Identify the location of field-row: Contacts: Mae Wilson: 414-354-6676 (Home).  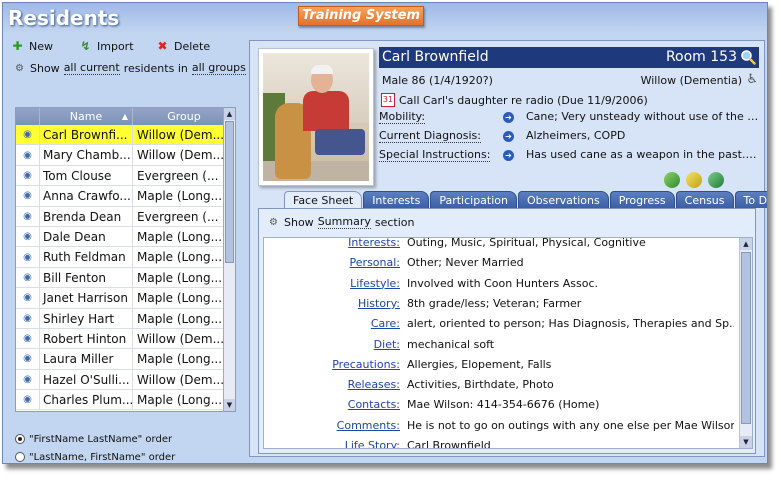
(499, 408).